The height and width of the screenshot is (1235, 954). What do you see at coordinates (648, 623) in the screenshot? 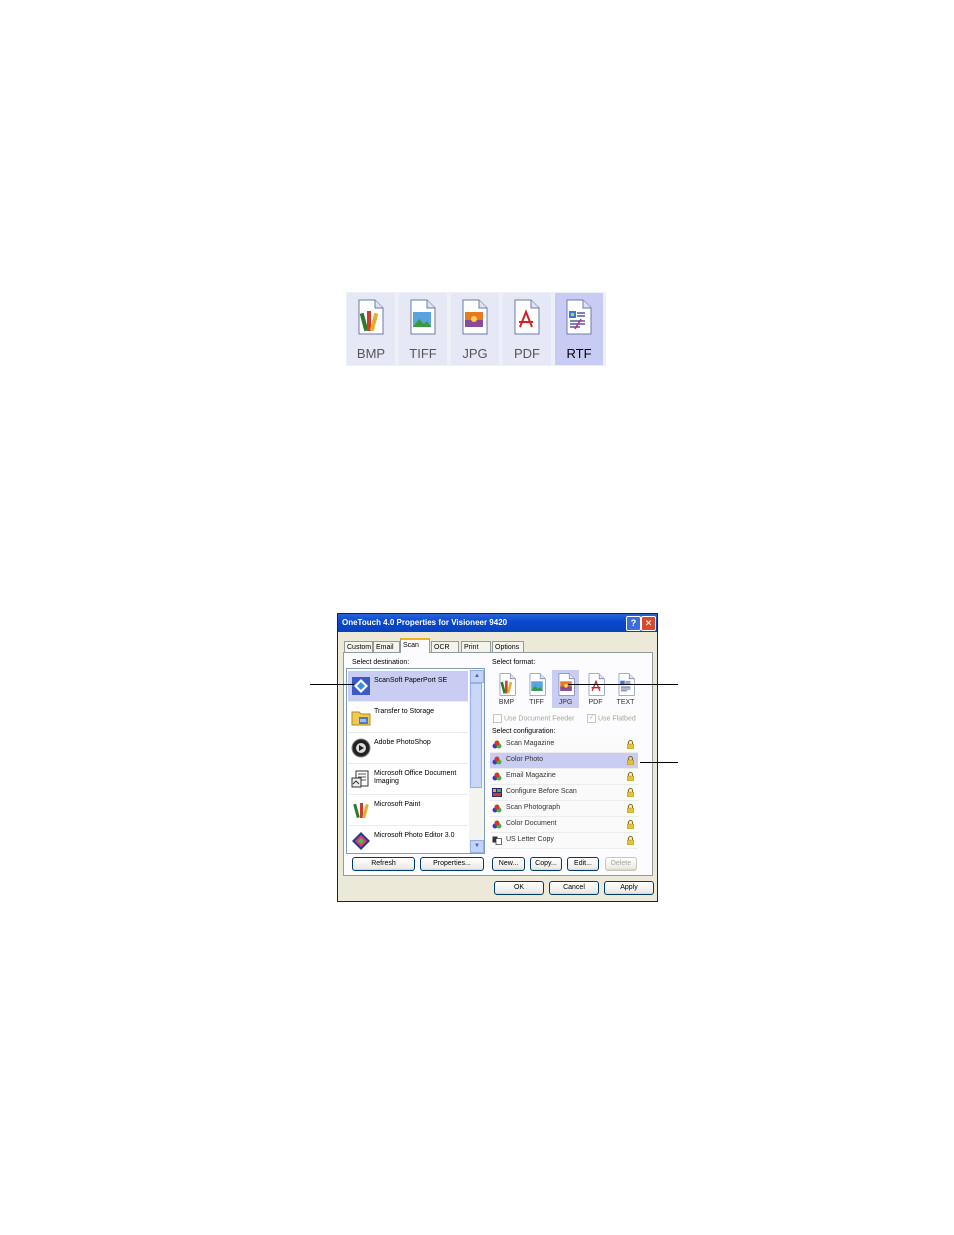
I see `close-button: ✕` at bounding box center [648, 623].